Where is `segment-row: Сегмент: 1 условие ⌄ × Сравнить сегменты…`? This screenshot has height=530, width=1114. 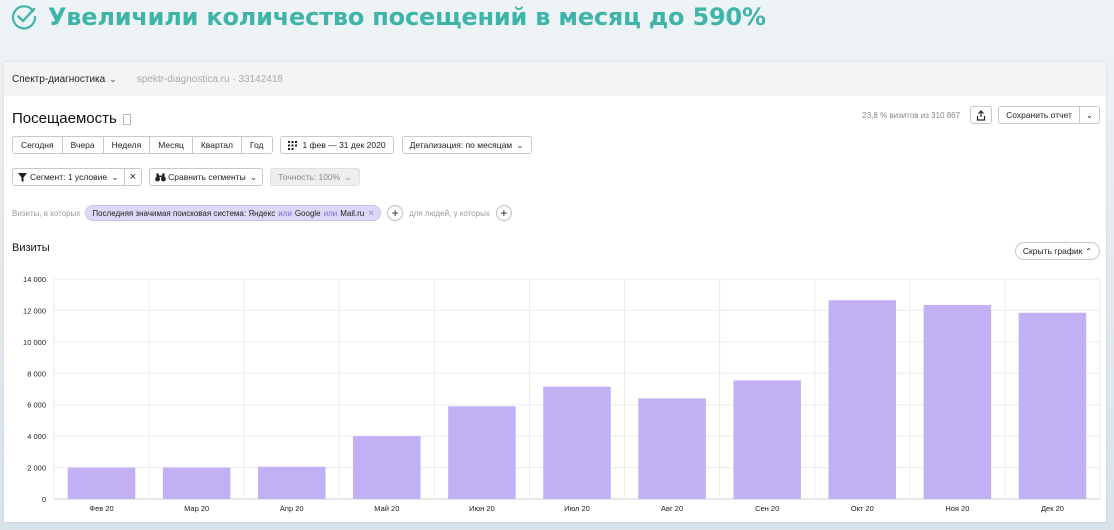 segment-row: Сегмент: 1 условие ⌄ × Сравнить сегменты… is located at coordinates (186, 177).